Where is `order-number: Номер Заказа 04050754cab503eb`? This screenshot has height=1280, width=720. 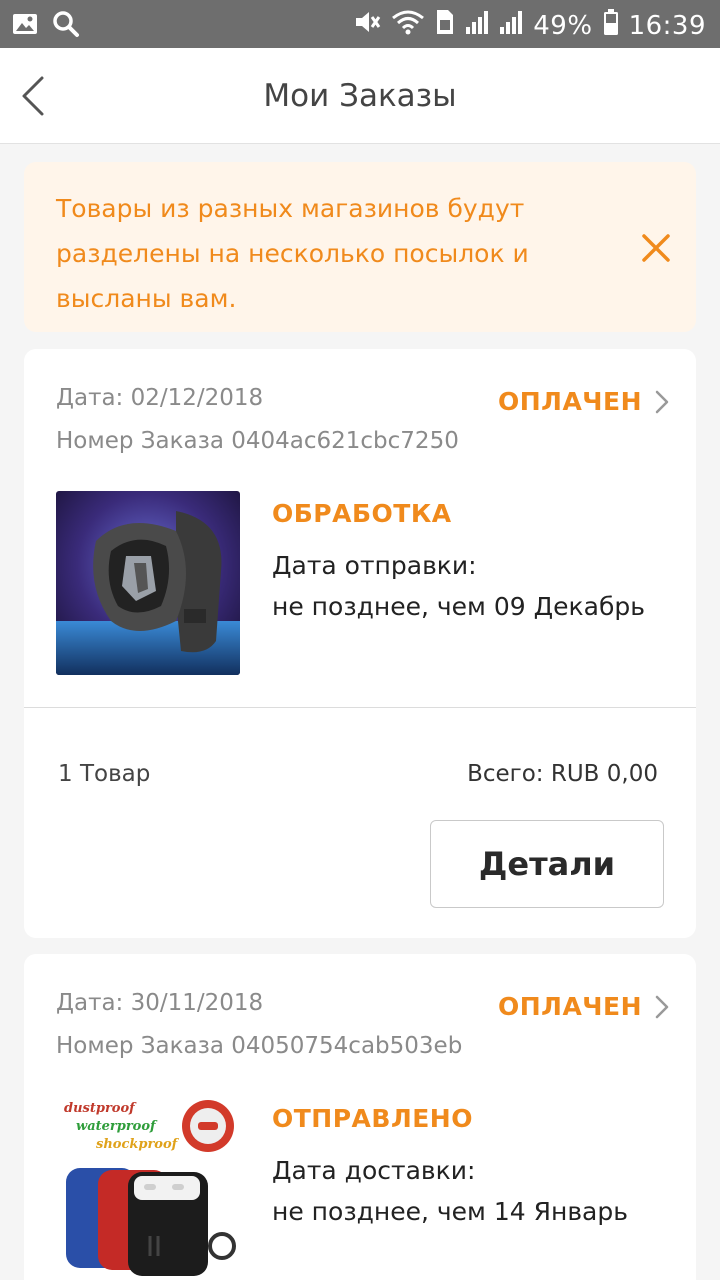
order-number: Номер Заказа 04050754cab503eb is located at coordinates (259, 1046).